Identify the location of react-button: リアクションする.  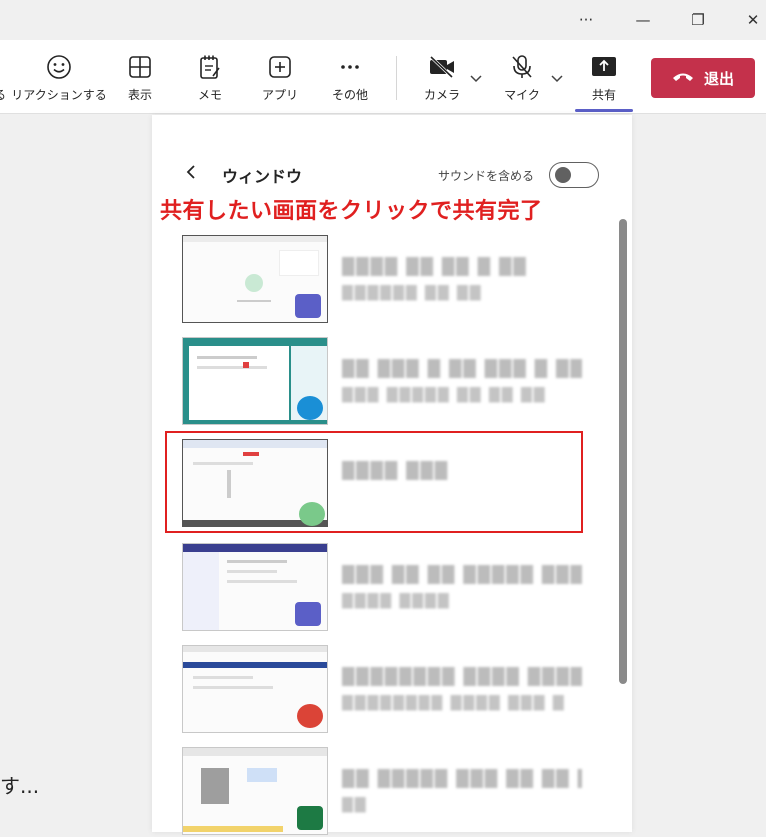
(59, 77).